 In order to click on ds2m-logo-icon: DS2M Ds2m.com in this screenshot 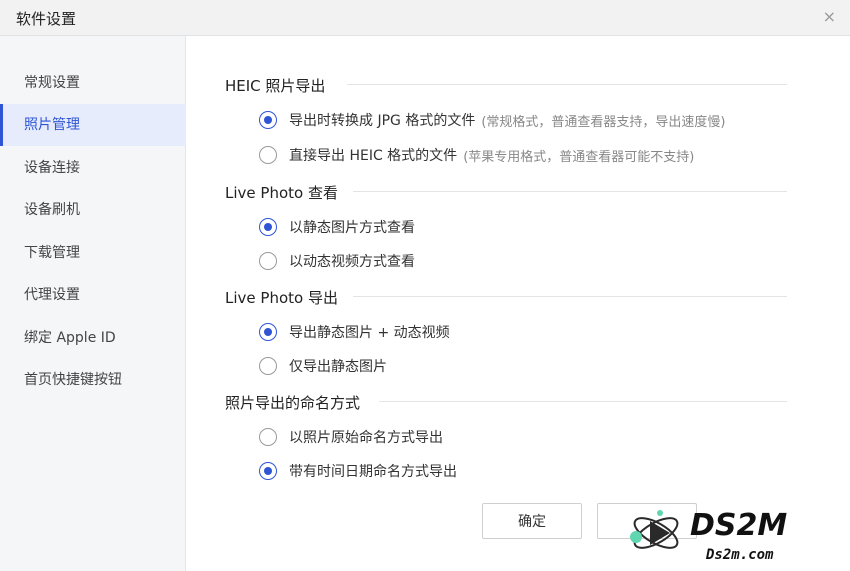, I will do `click(708, 535)`.